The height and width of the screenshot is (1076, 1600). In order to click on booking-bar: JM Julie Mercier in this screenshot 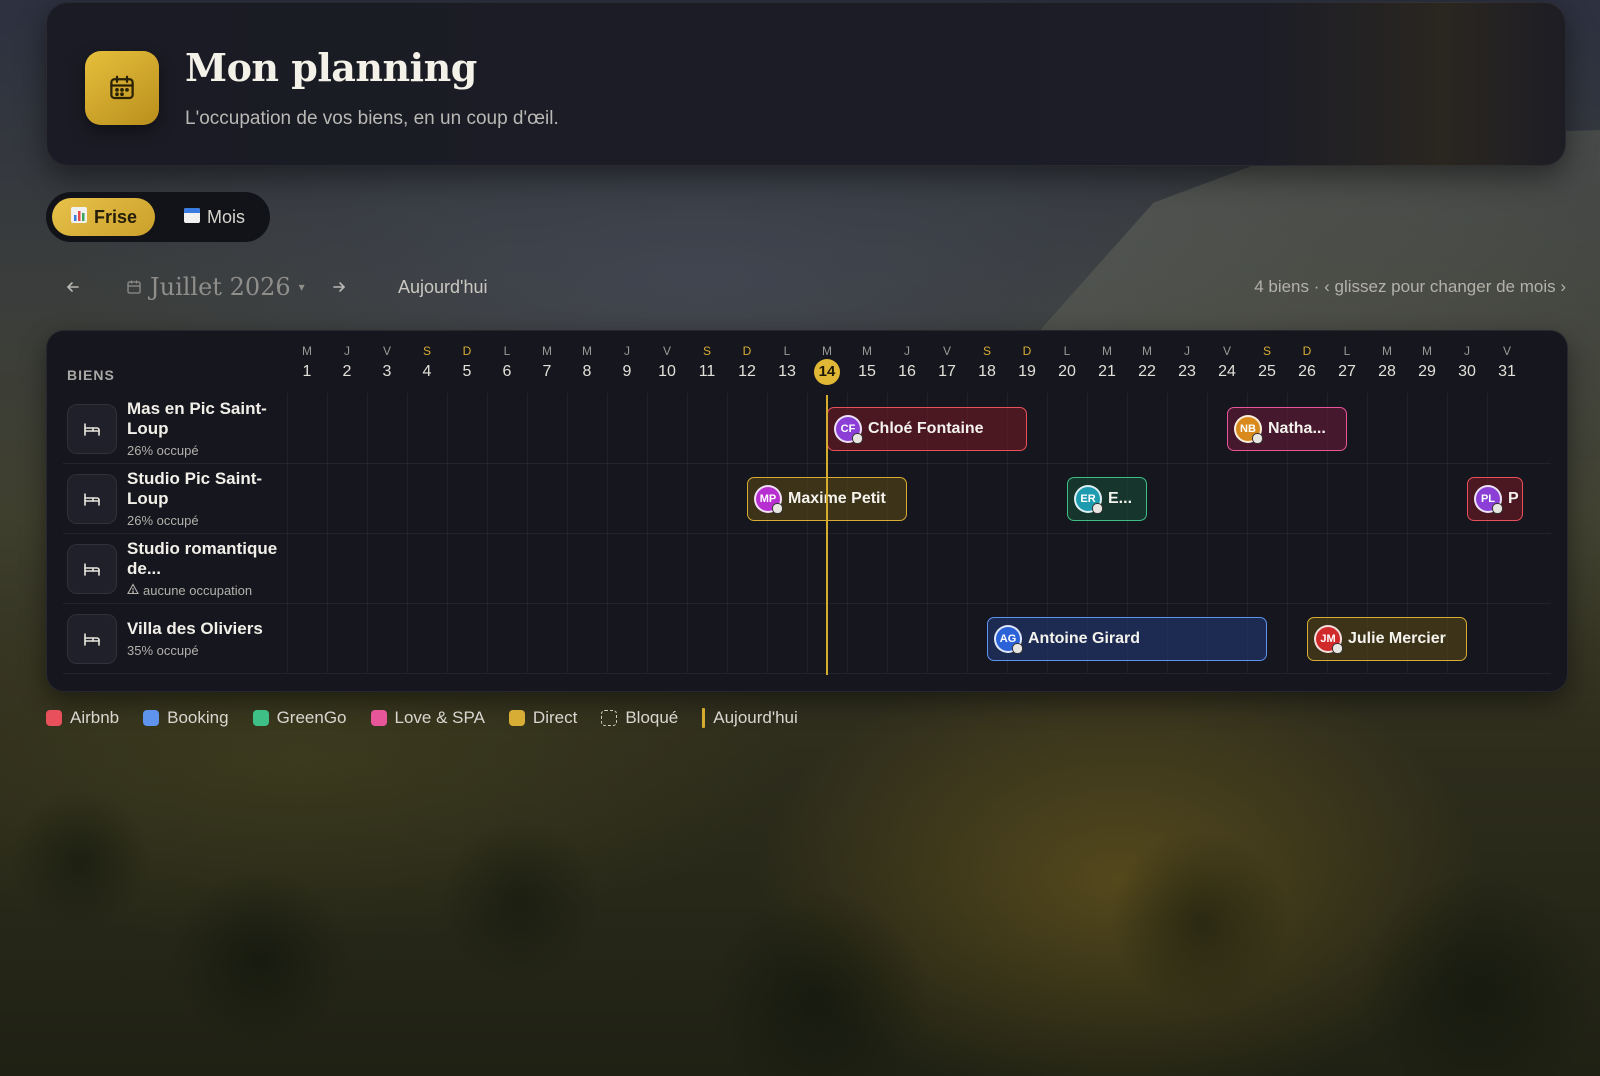, I will do `click(1387, 639)`.